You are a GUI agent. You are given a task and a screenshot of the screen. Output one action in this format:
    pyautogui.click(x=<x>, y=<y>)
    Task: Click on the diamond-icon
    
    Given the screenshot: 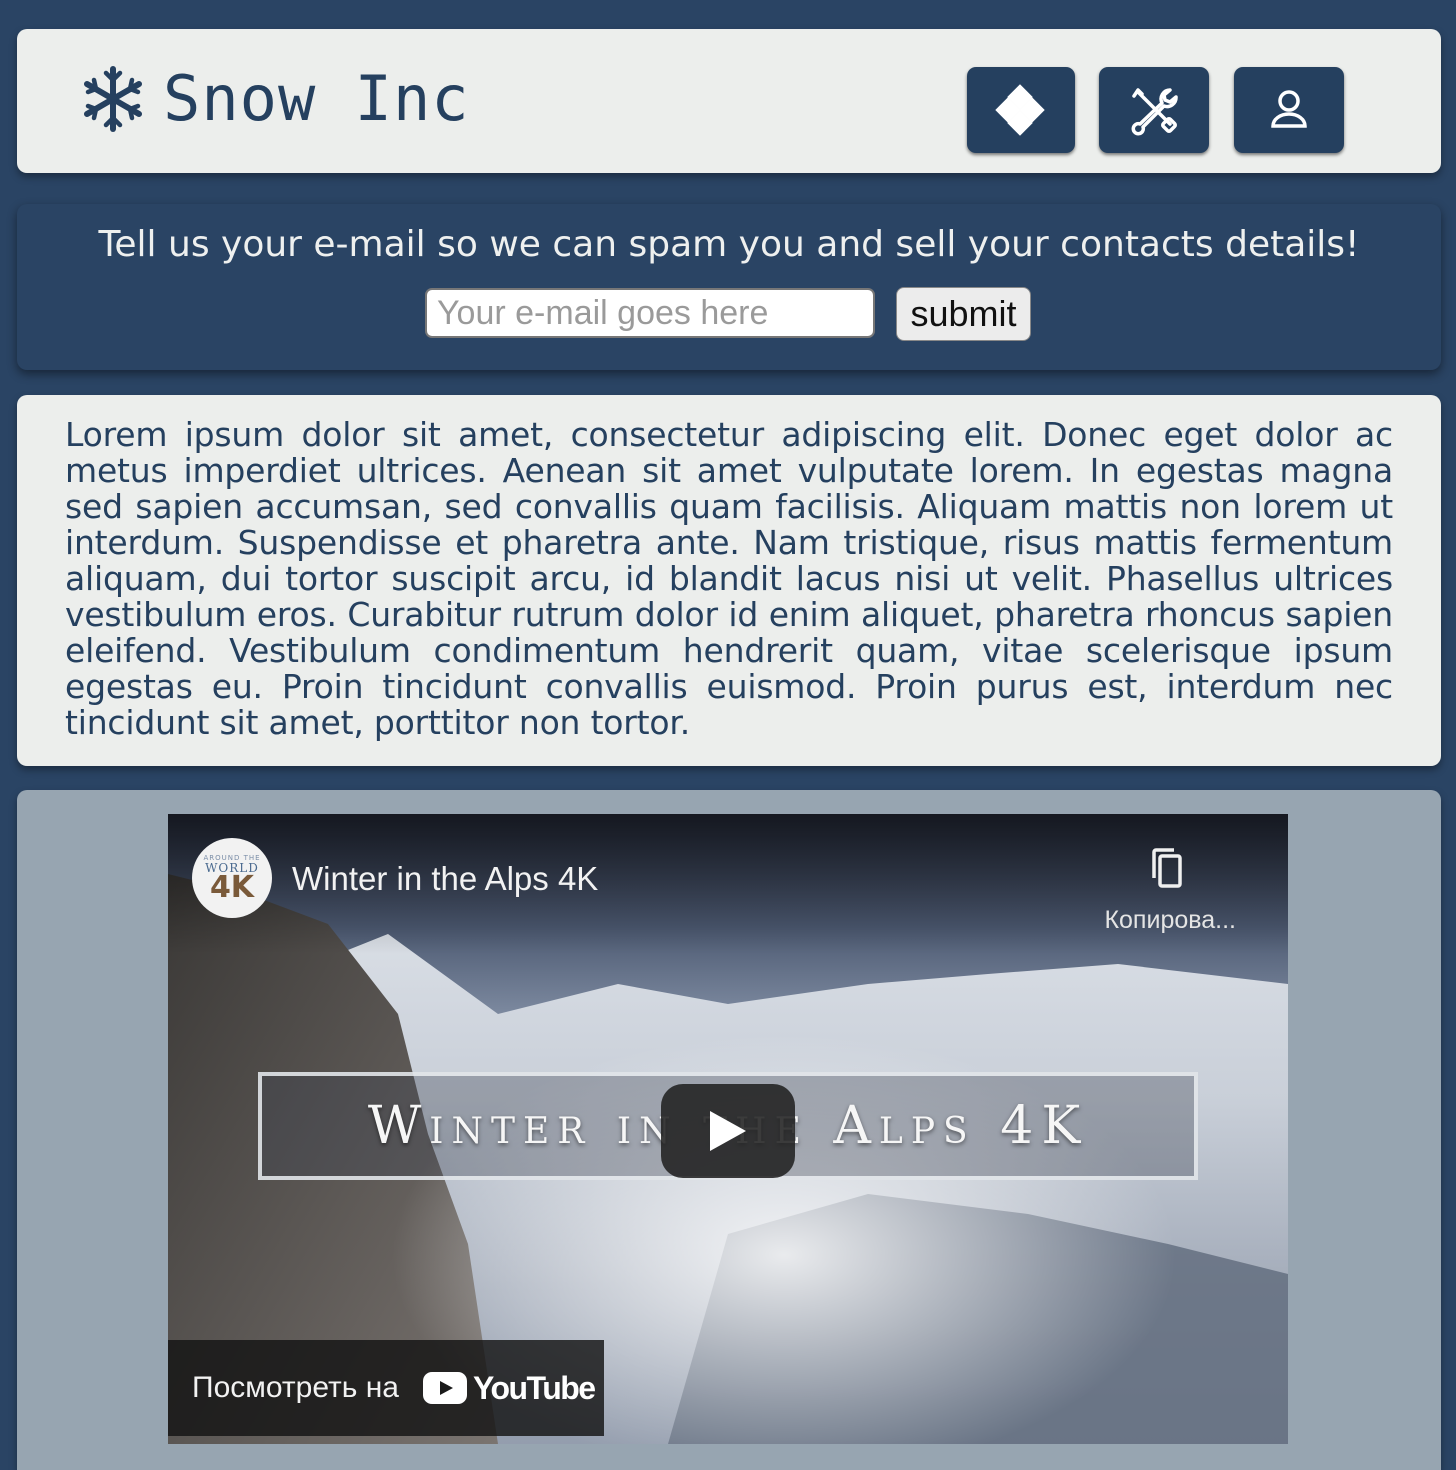 What is the action you would take?
    pyautogui.click(x=1020, y=110)
    